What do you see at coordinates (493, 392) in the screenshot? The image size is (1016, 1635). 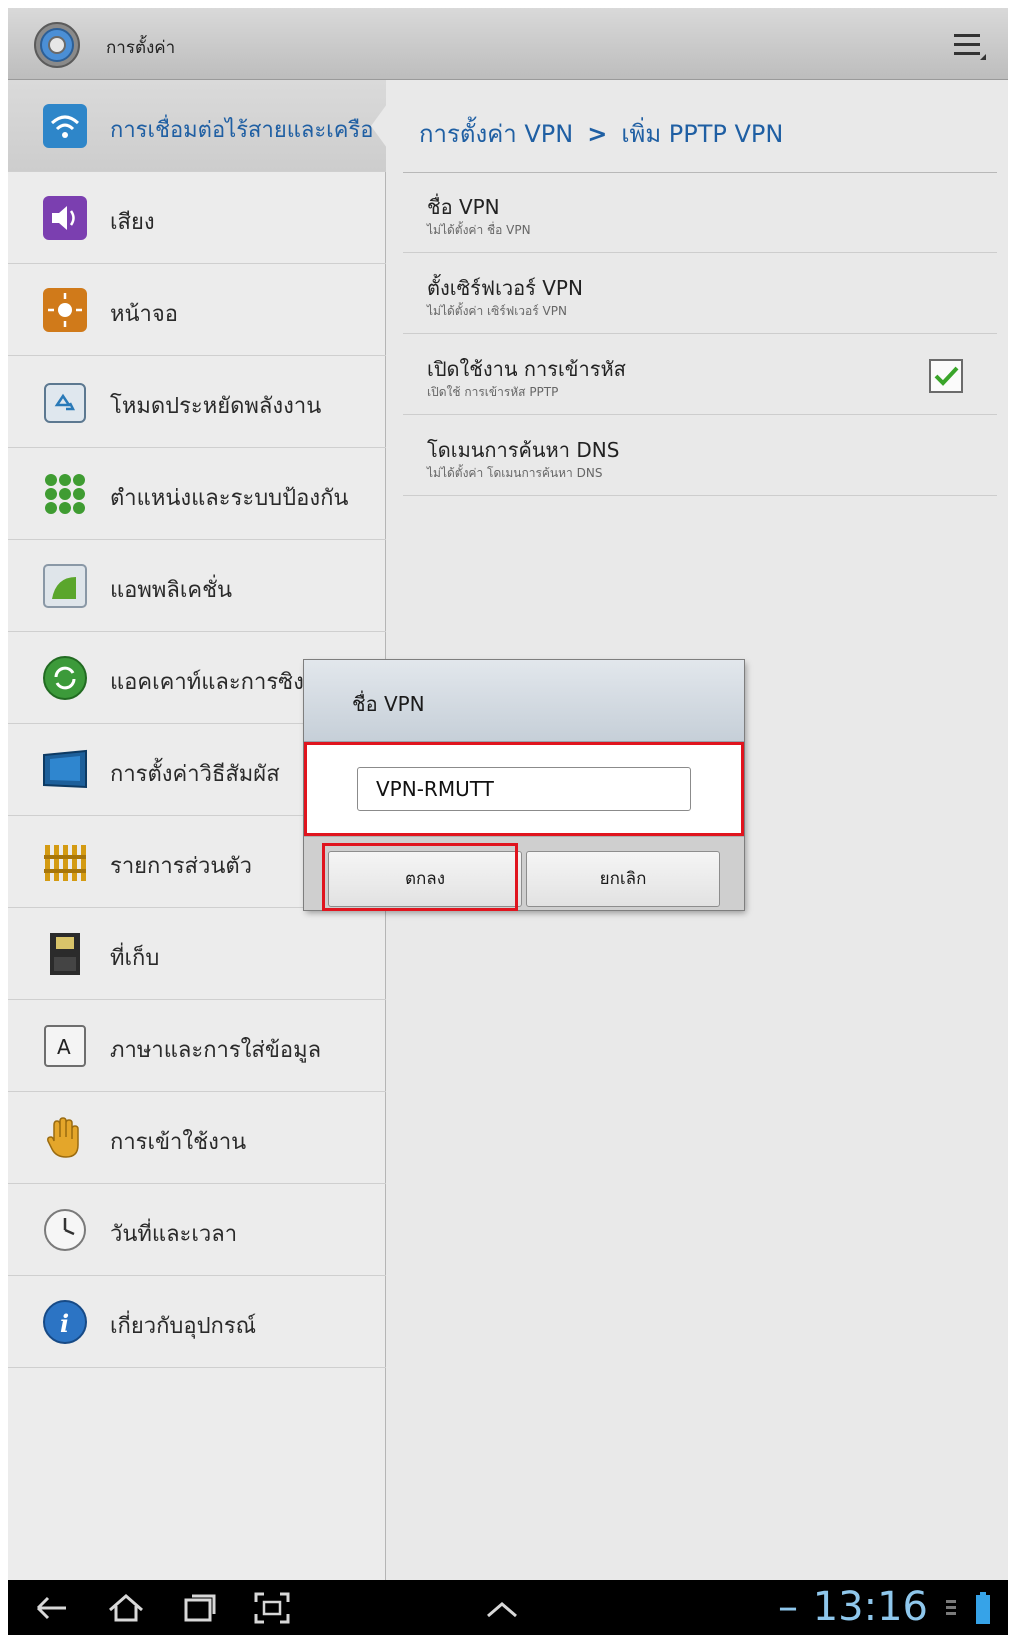 I see `setting-subtitle: เปิดใช้ การเข้ารหัส PPTP` at bounding box center [493, 392].